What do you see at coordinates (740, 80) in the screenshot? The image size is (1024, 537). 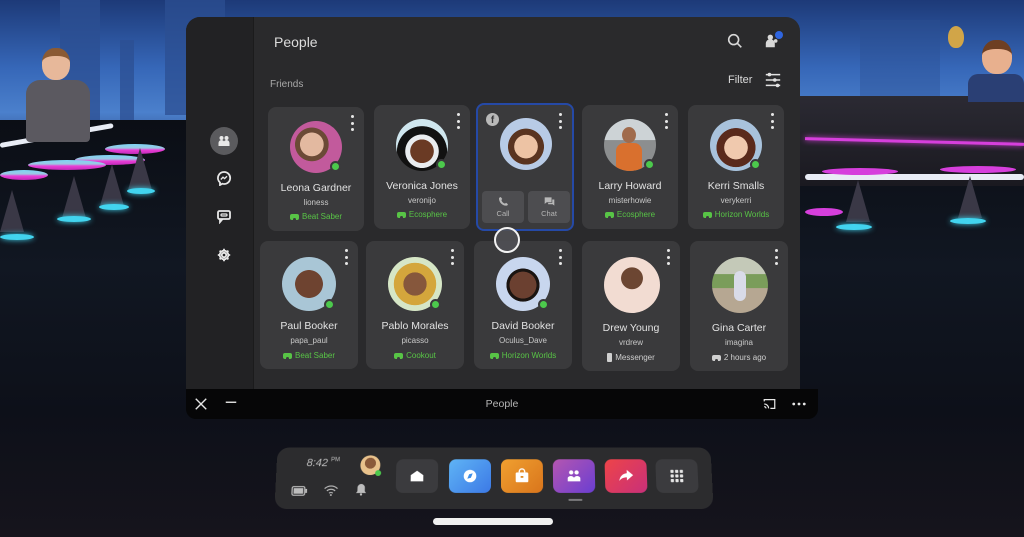 I see `filter-label: Filter` at bounding box center [740, 80].